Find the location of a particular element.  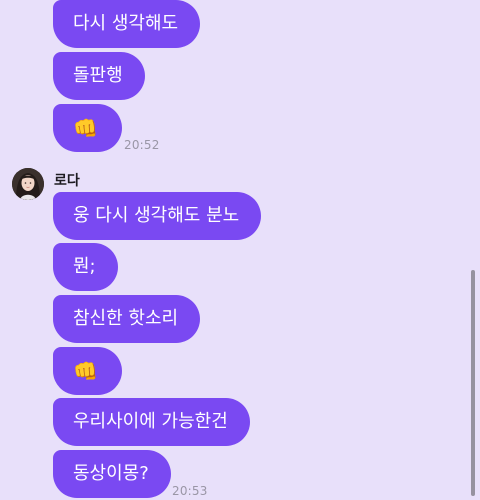

message-bubble: 참신한 핫소리 is located at coordinates (127, 319).